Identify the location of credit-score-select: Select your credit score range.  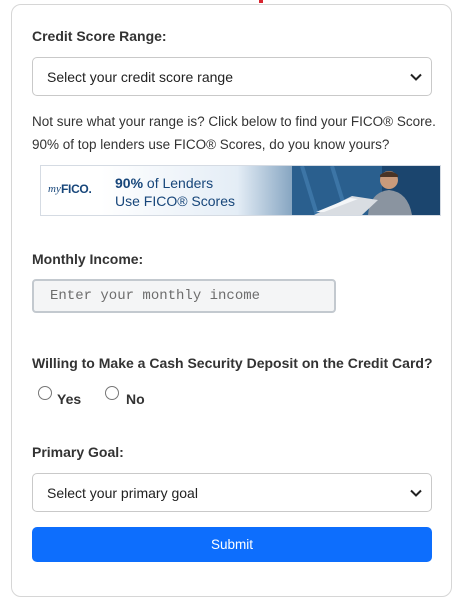
(232, 76).